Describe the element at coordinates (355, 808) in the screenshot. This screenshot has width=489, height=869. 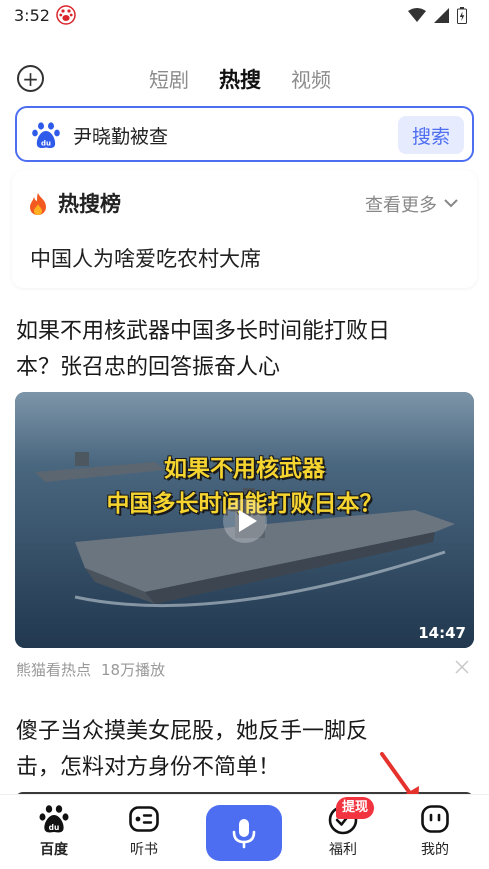
I see `welfare-badge: 提现` at that location.